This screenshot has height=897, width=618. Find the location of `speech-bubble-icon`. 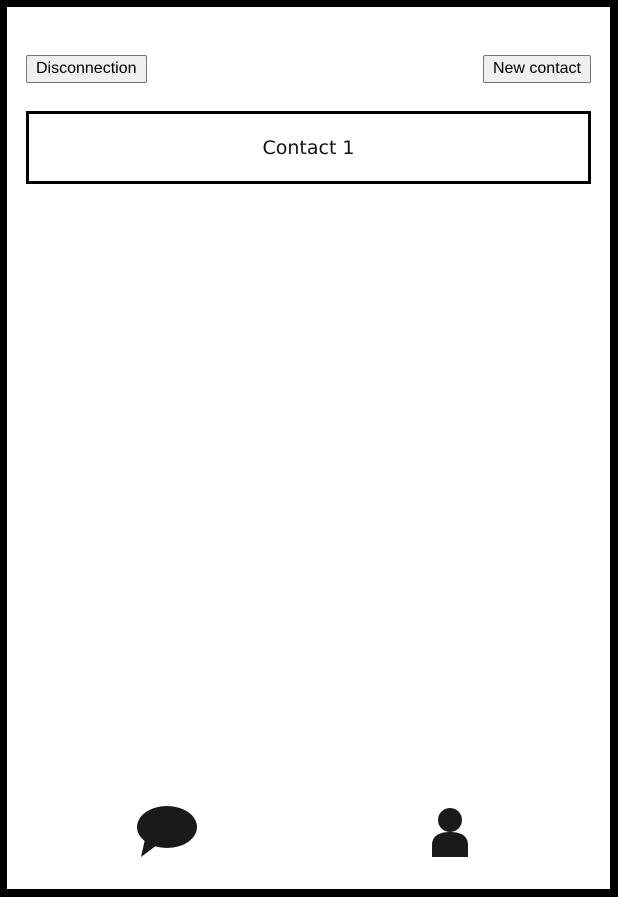

speech-bubble-icon is located at coordinates (167, 831).